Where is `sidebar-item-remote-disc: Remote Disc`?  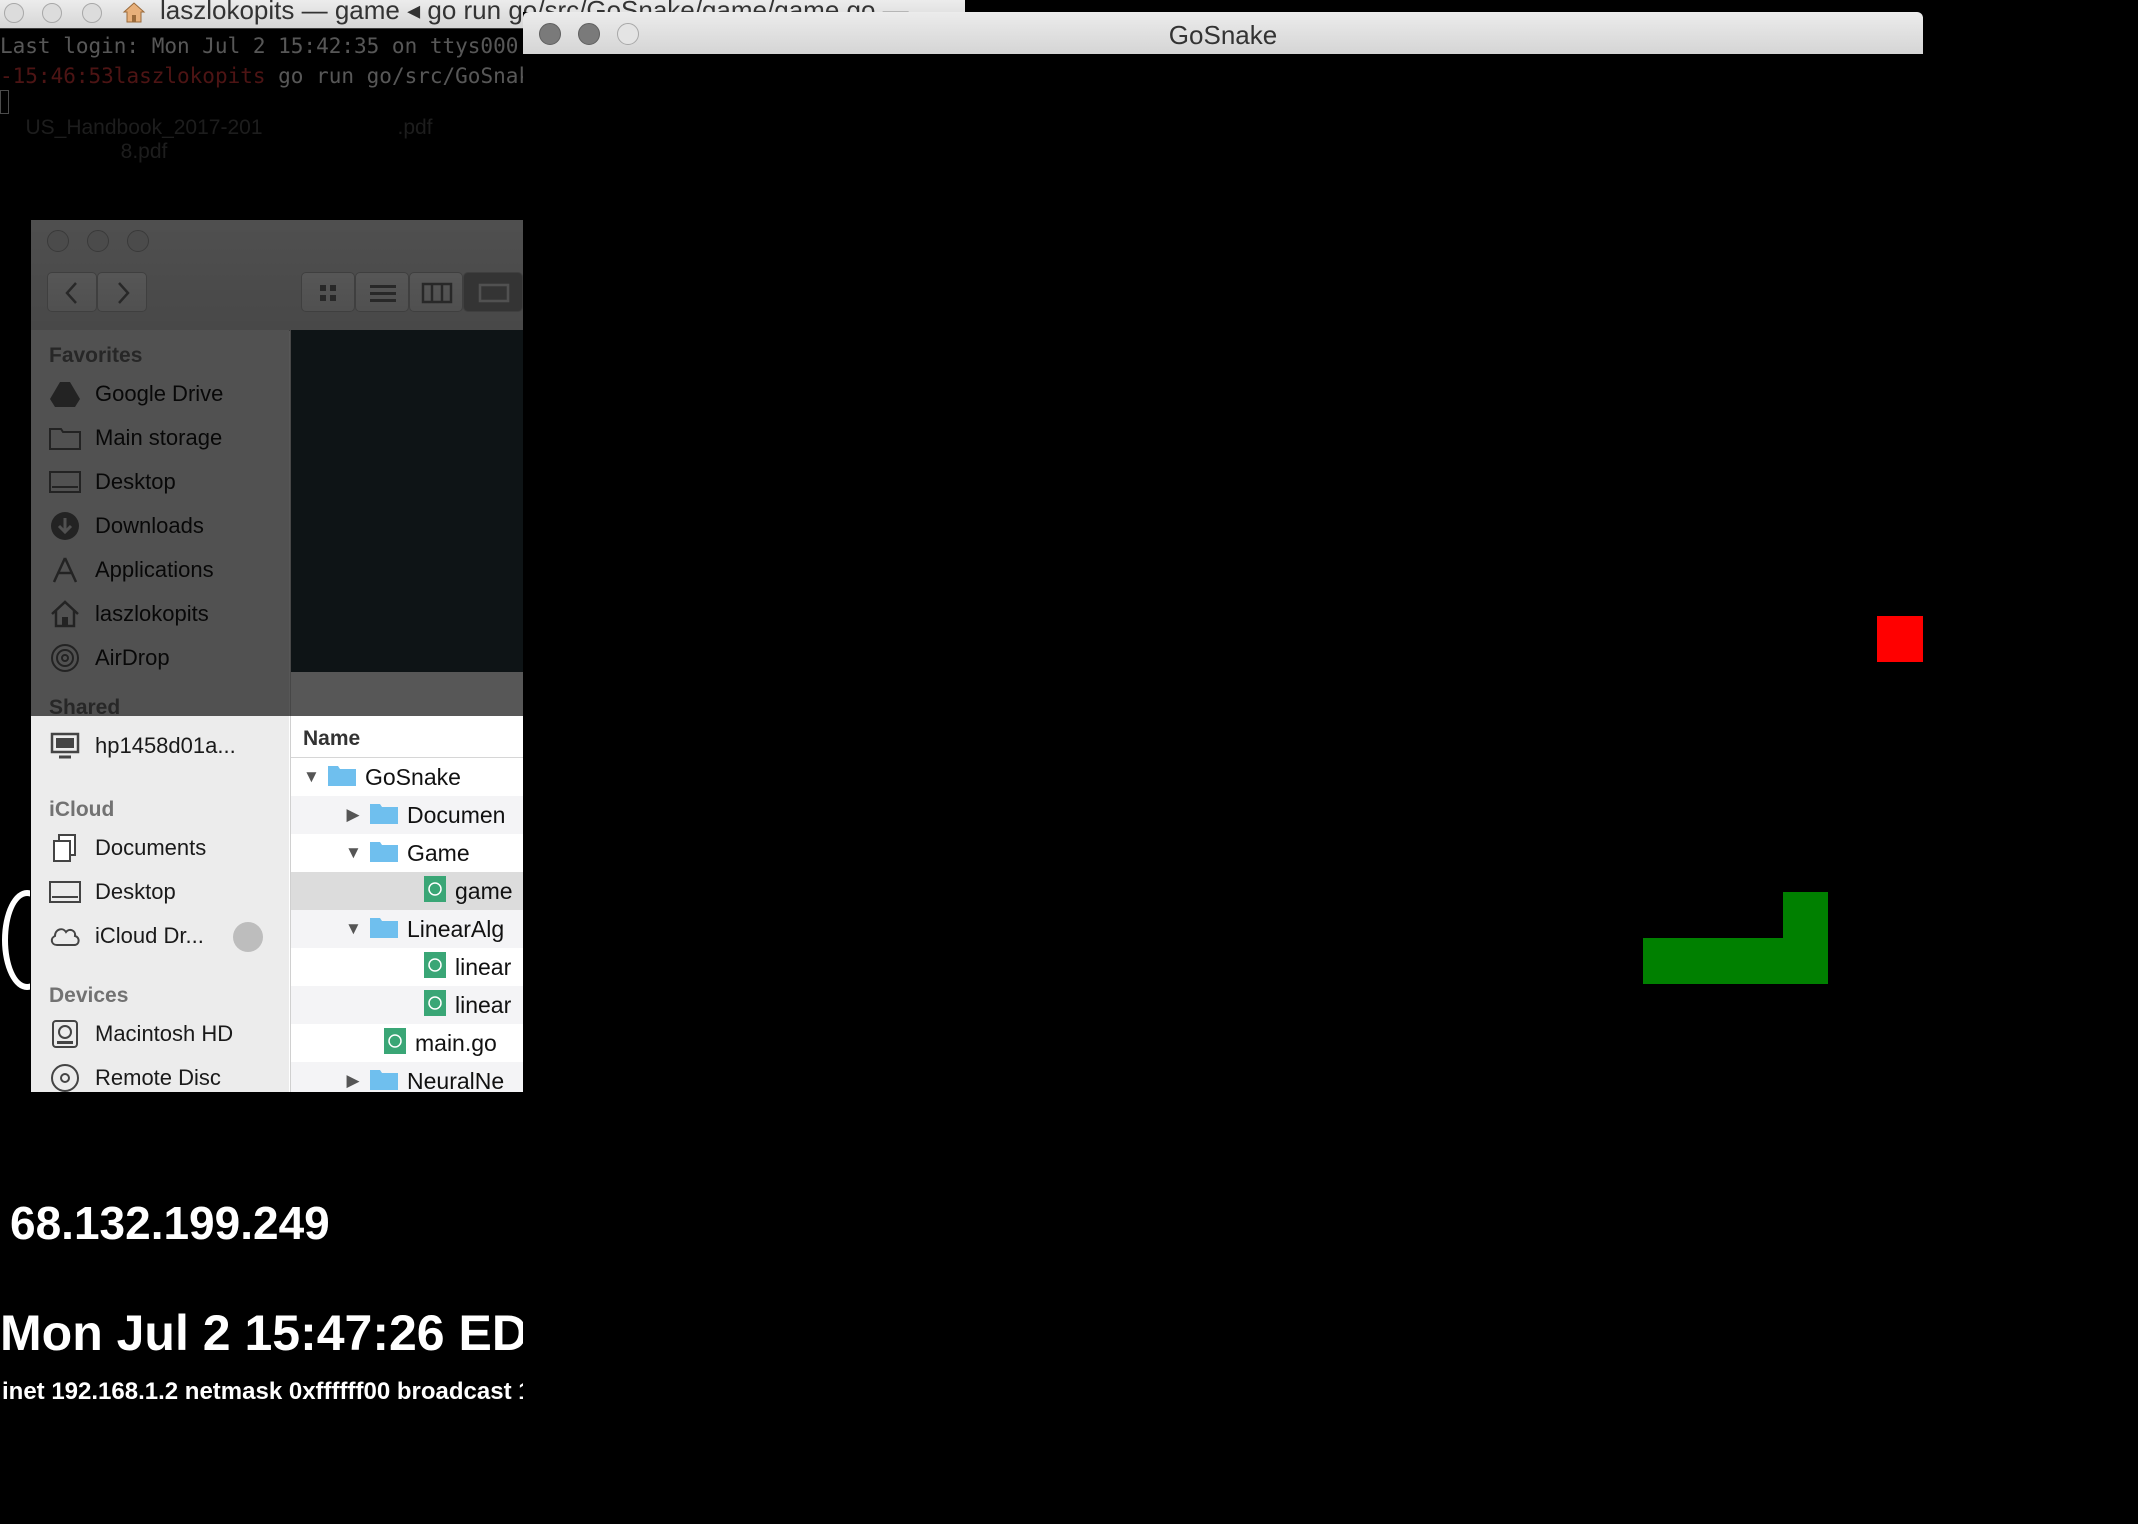
sidebar-item-remote-disc: Remote Disc is located at coordinates (169, 1075).